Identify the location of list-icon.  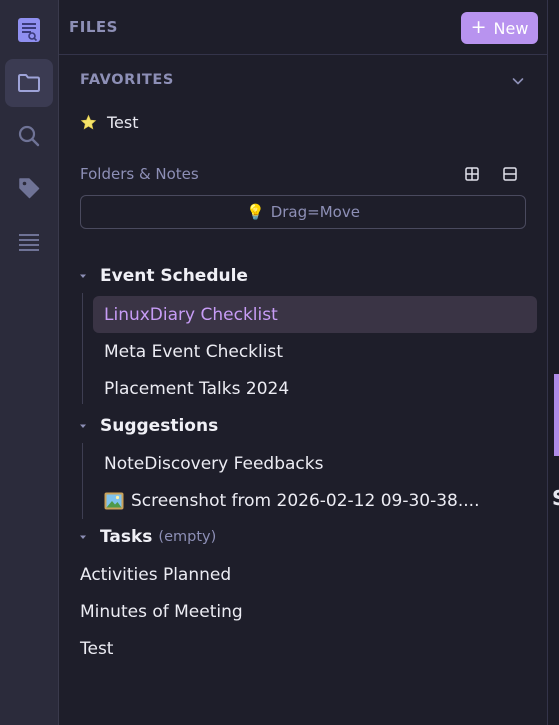
(29, 242).